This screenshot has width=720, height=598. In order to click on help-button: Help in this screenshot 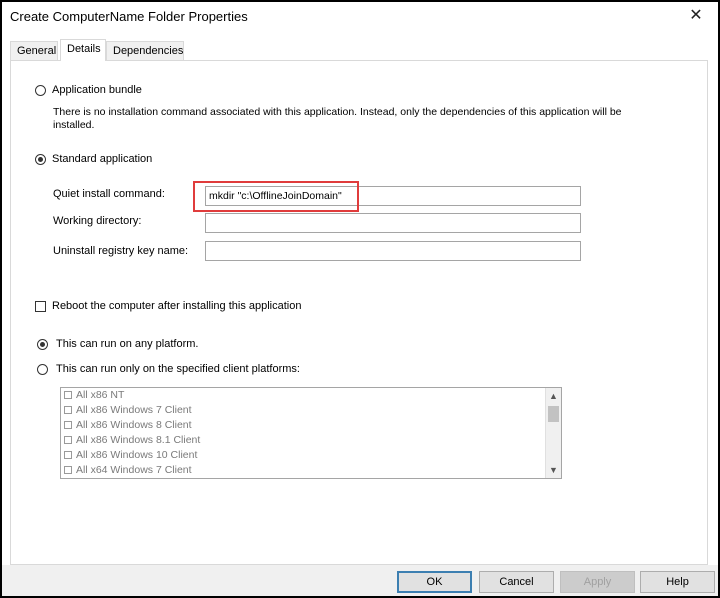, I will do `click(677, 582)`.